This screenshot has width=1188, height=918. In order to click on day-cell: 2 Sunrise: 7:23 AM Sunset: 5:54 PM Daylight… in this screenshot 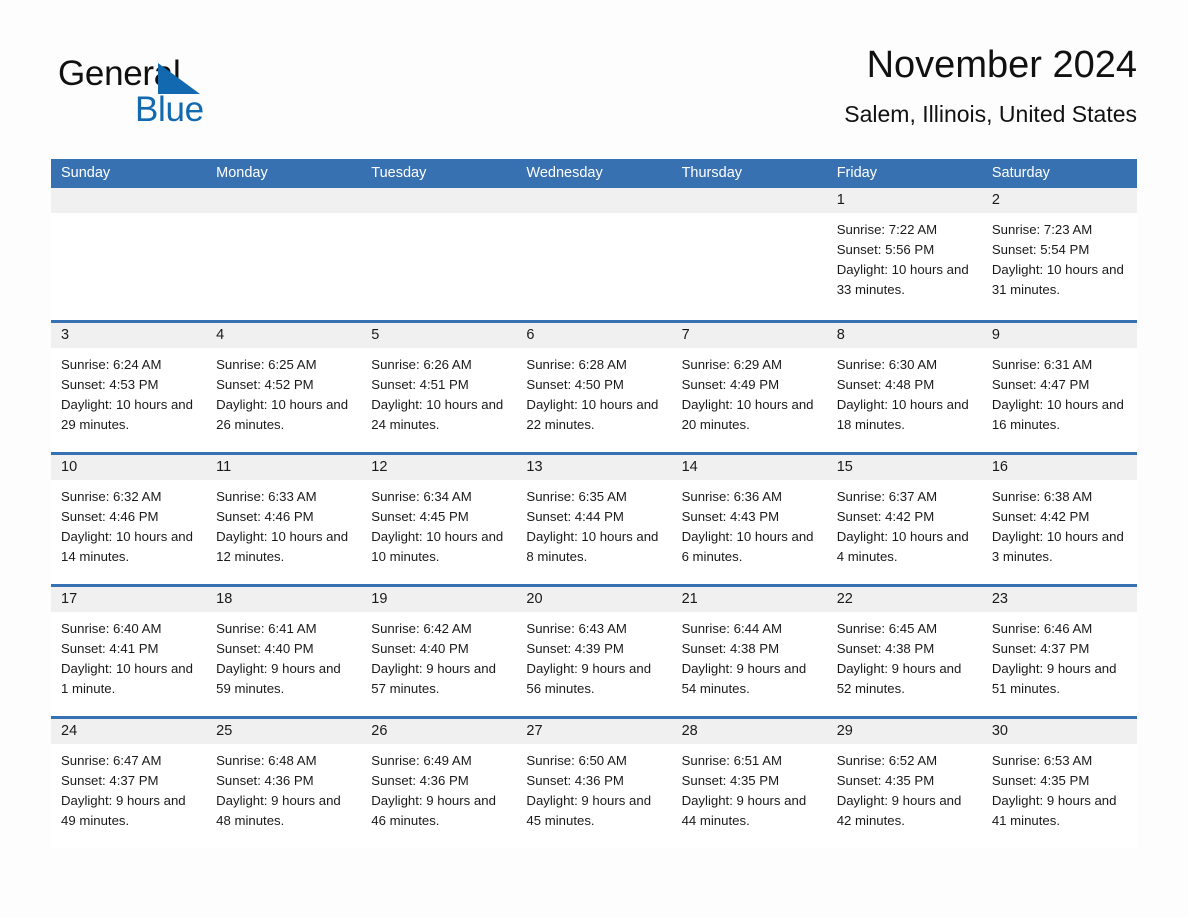, I will do `click(1059, 254)`.